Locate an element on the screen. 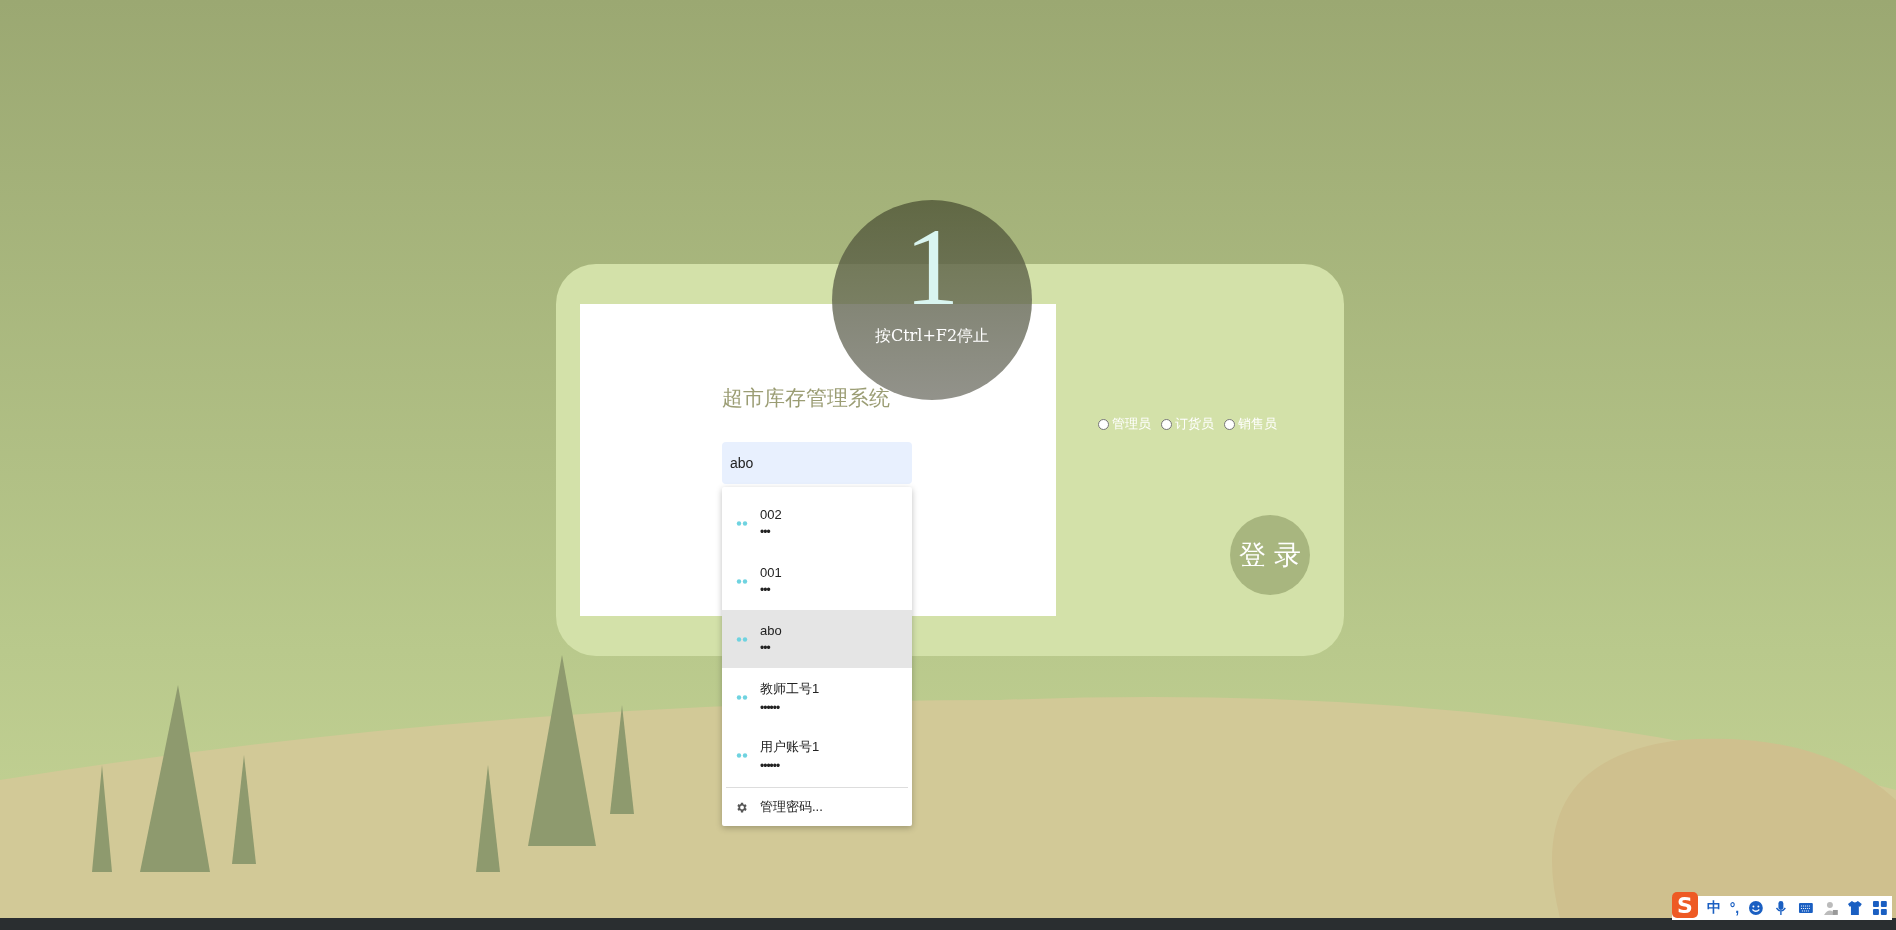 This screenshot has width=1896, height=930. countdown-number: 1 is located at coordinates (932, 267).